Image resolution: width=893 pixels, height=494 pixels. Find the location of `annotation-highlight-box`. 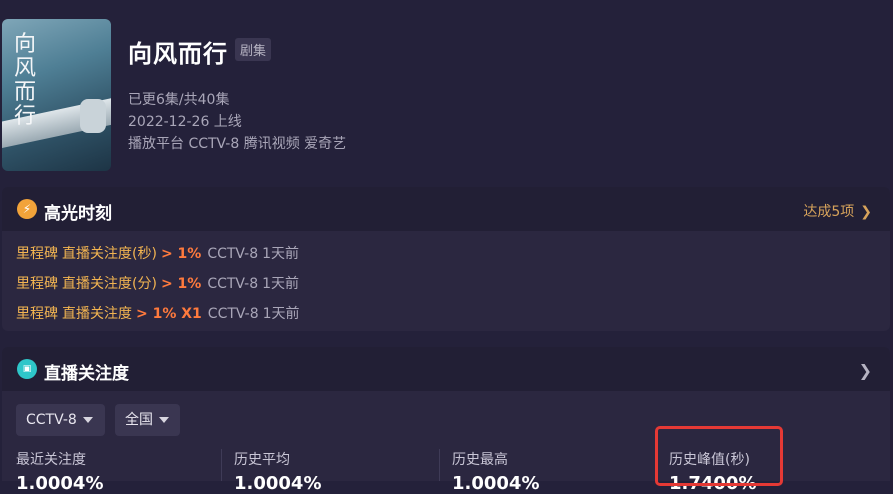

annotation-highlight-box is located at coordinates (719, 456).